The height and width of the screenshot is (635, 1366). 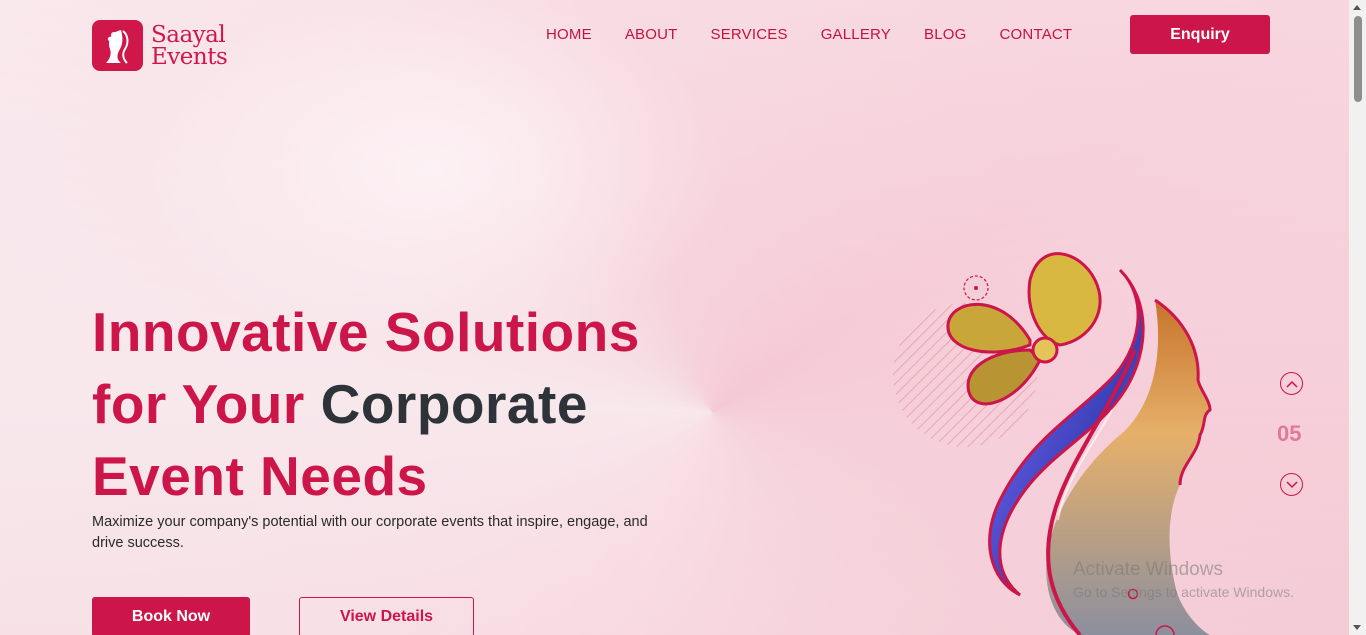 I want to click on view-details-button: View Details, so click(x=386, y=616).